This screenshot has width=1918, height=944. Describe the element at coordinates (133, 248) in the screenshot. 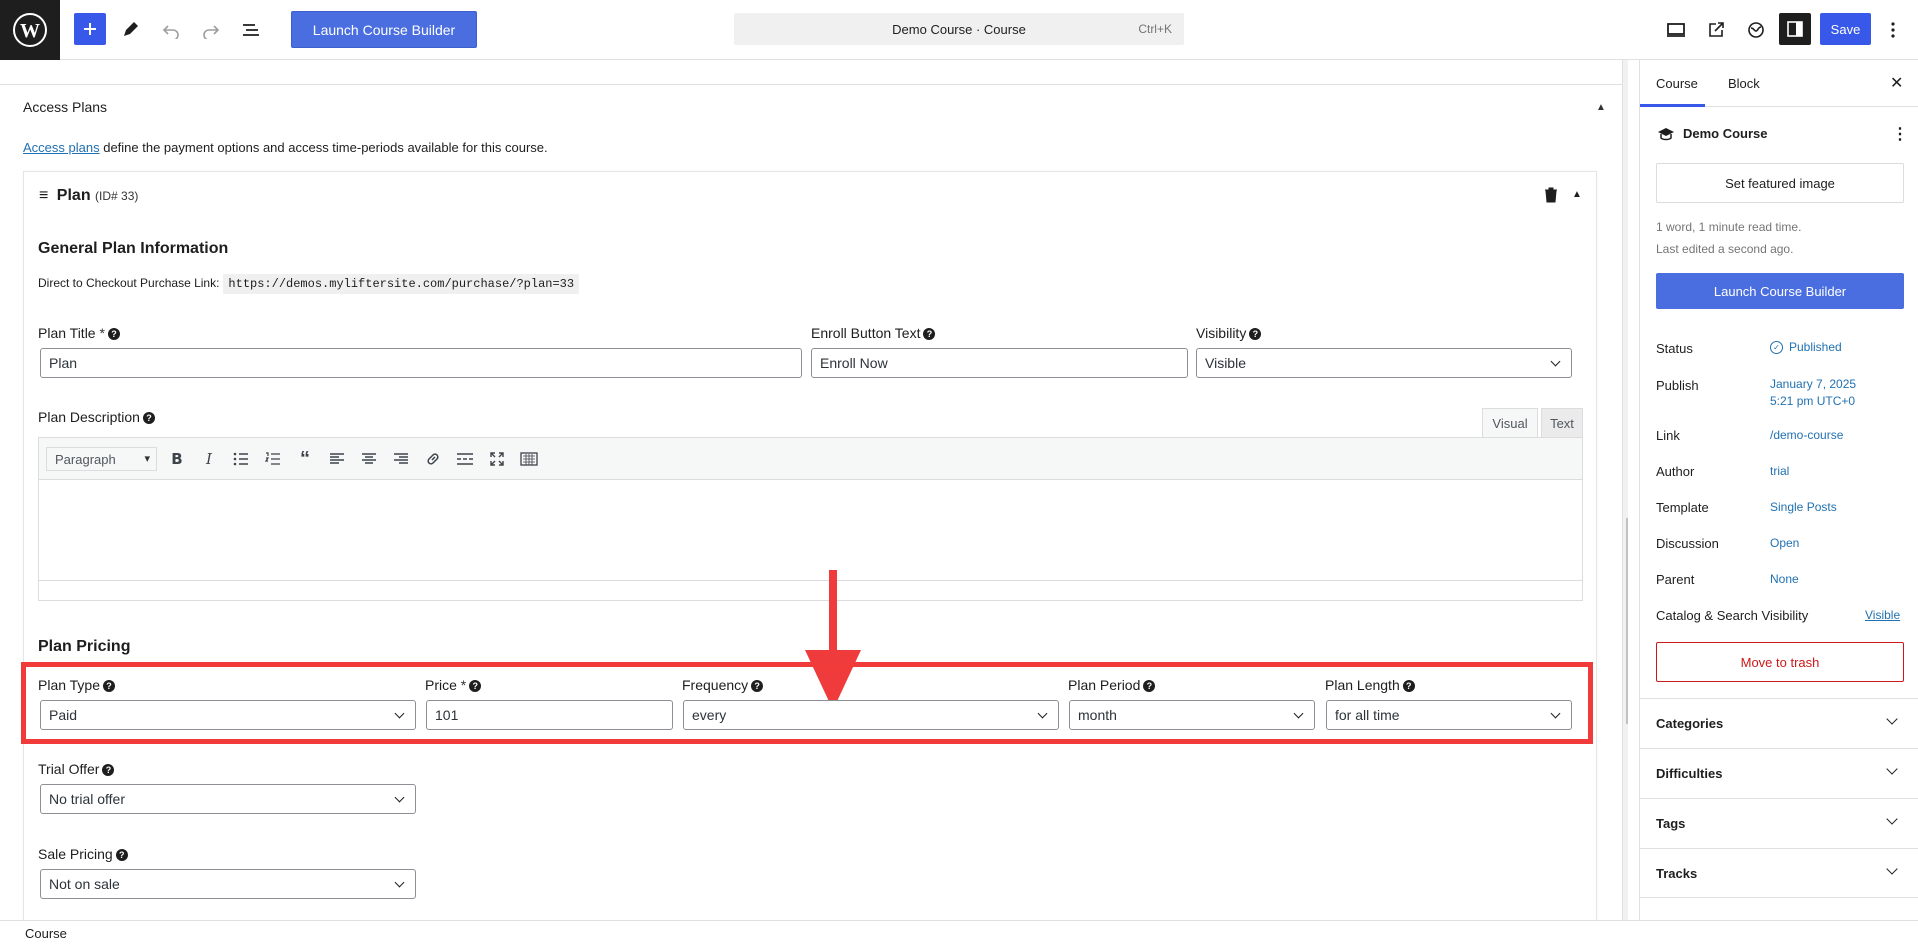

I see `general-plan-information-title: General Plan Information` at that location.